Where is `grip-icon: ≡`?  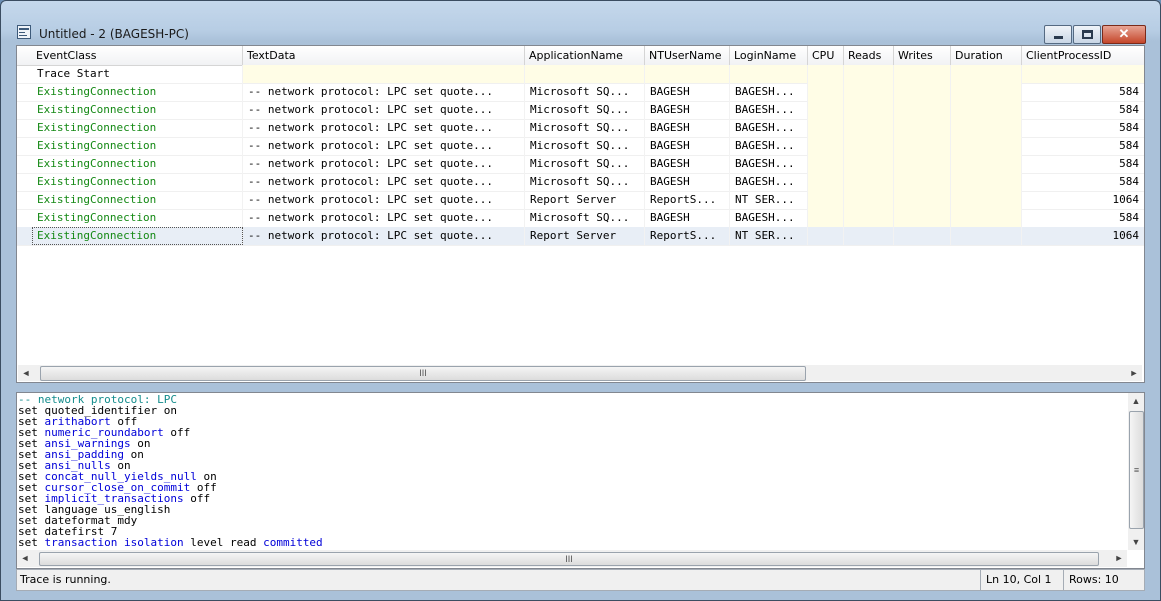
grip-icon: ≡ is located at coordinates (1136, 470).